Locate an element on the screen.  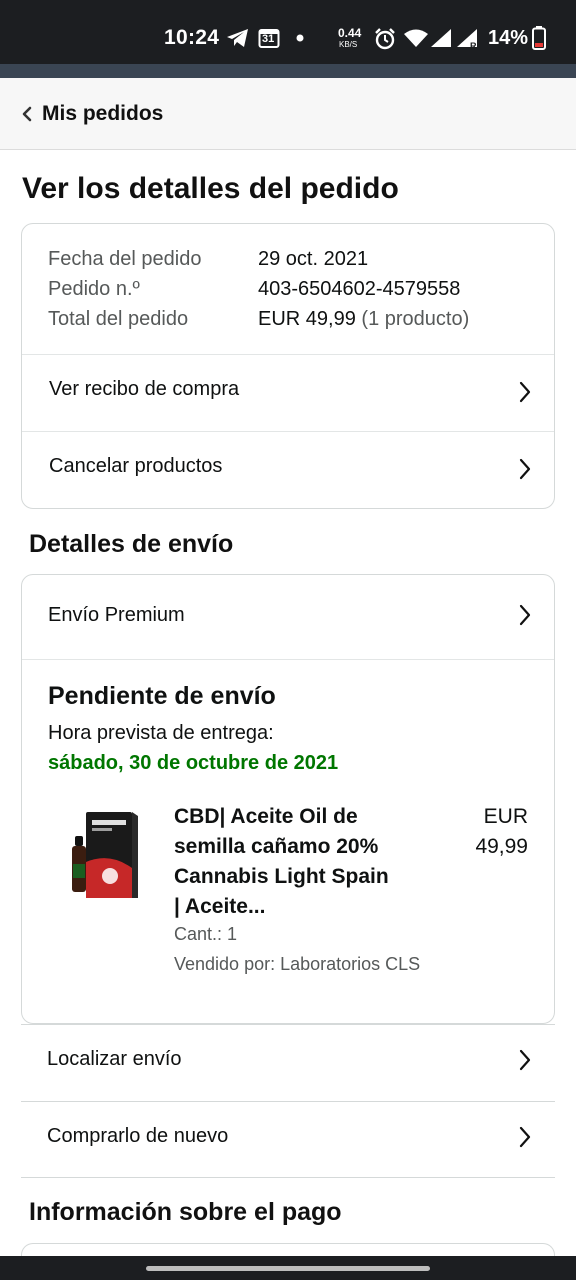
divider is located at coordinates (288, 1177).